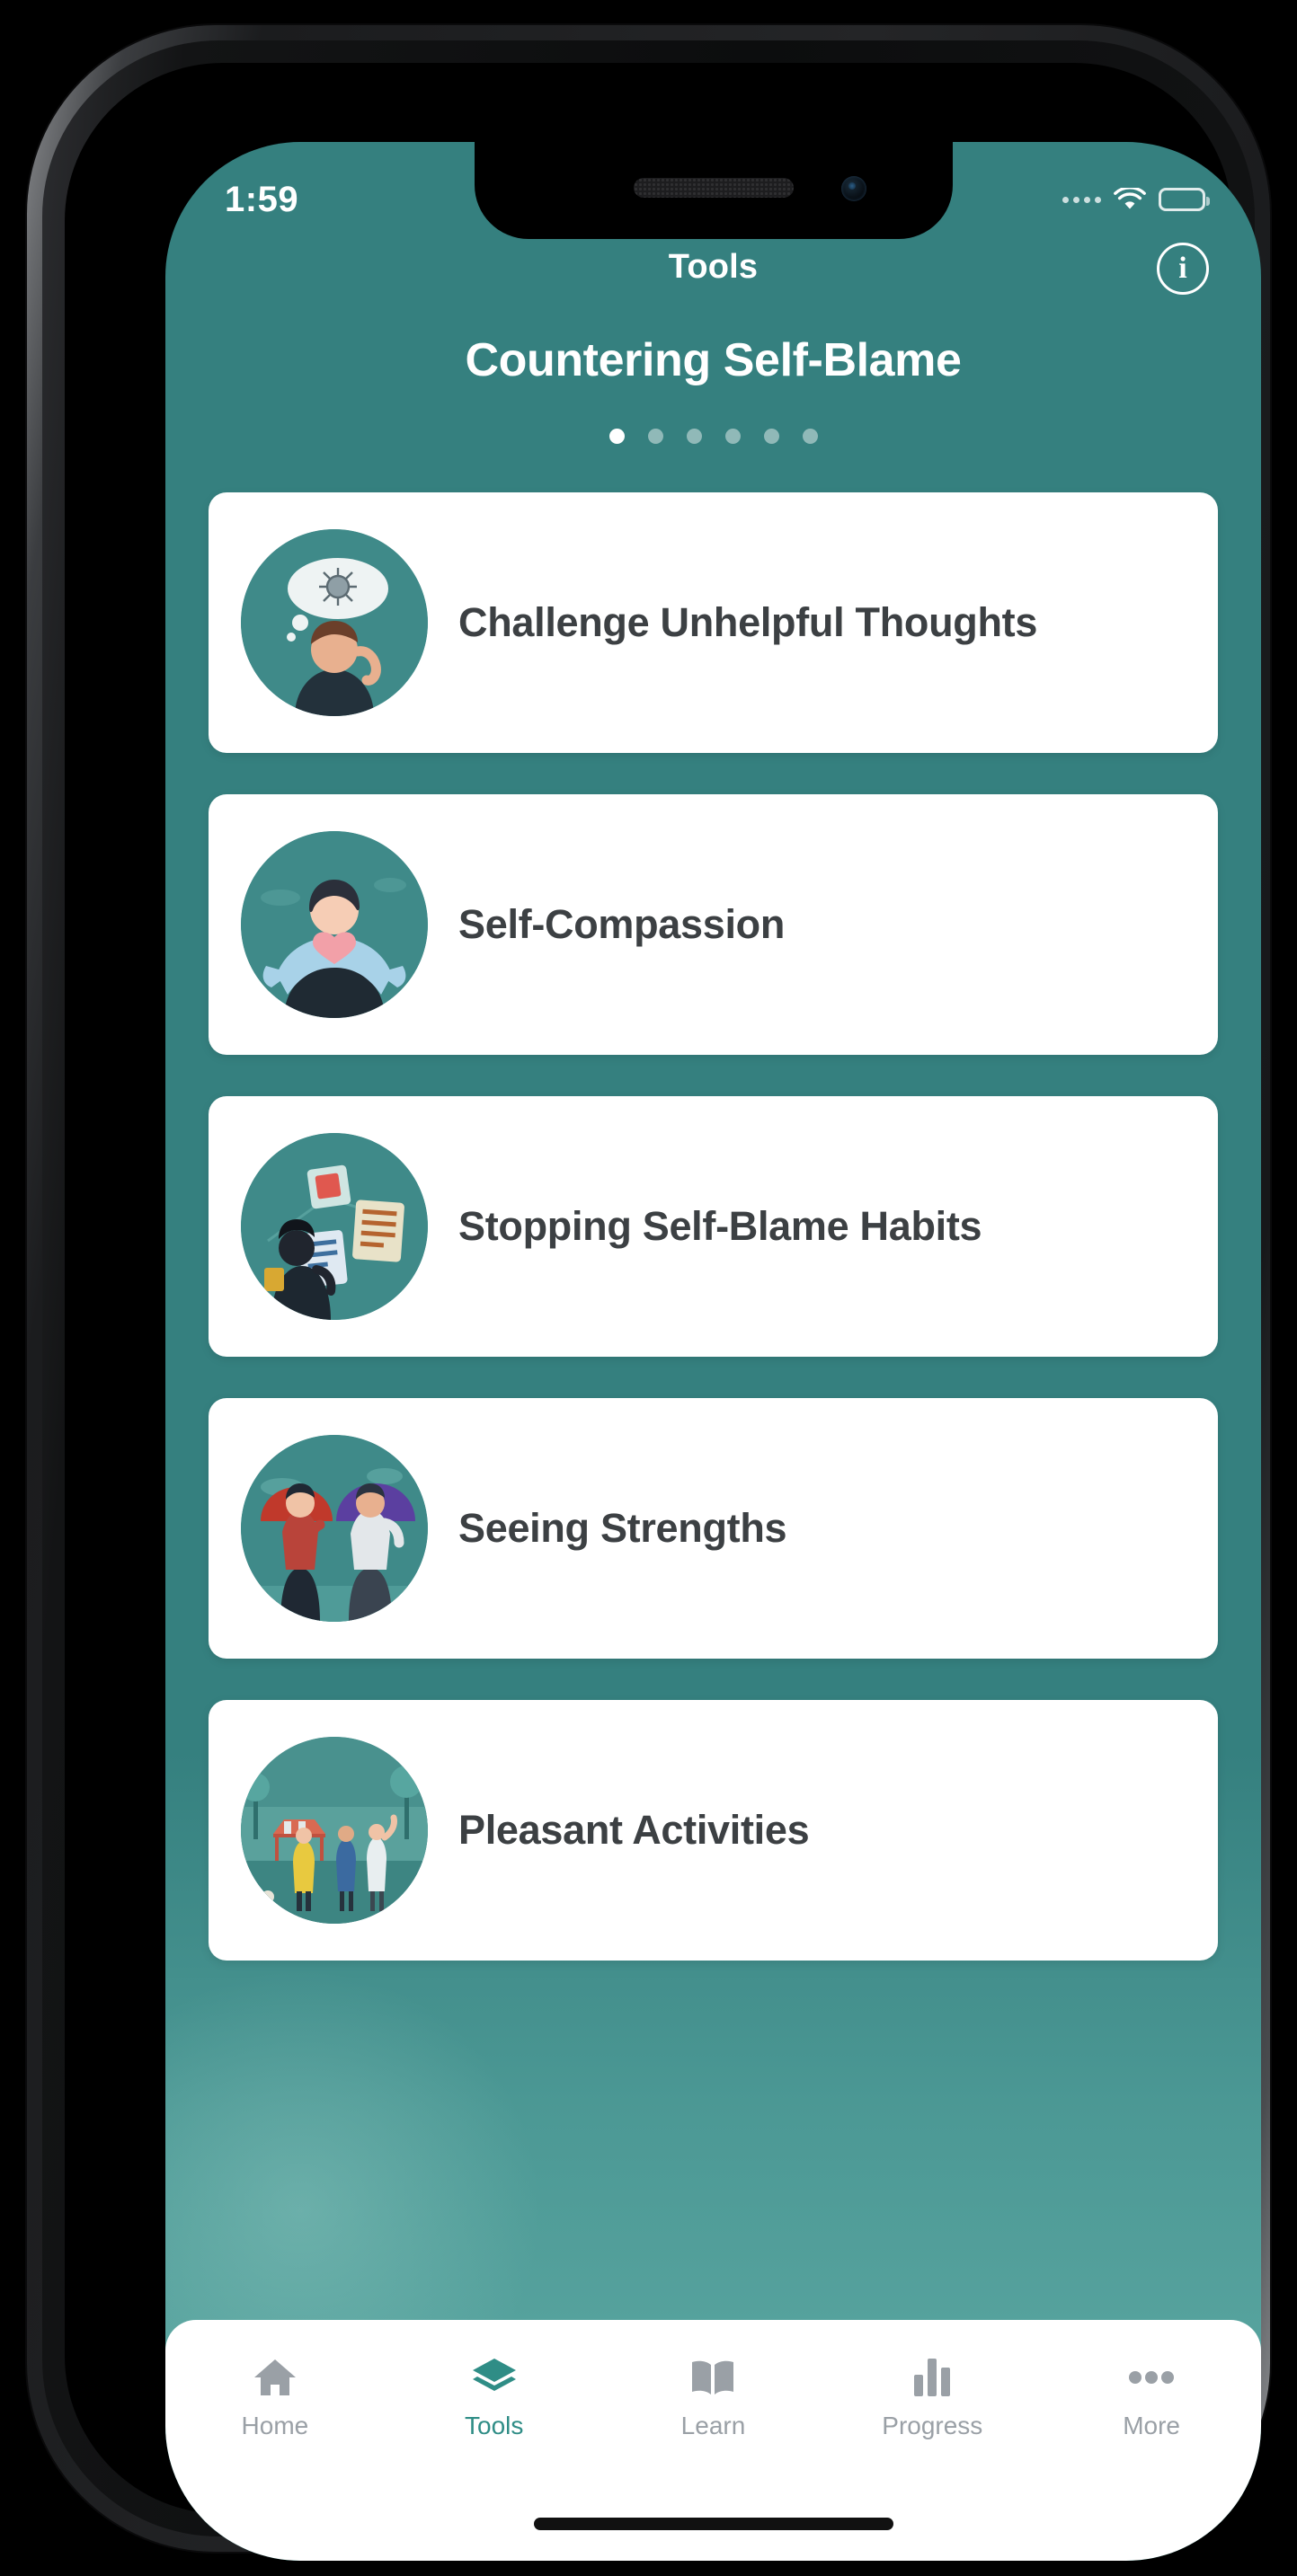 The width and height of the screenshot is (1297, 2576). What do you see at coordinates (1183, 269) in the screenshot?
I see `info-circle-icon: i` at bounding box center [1183, 269].